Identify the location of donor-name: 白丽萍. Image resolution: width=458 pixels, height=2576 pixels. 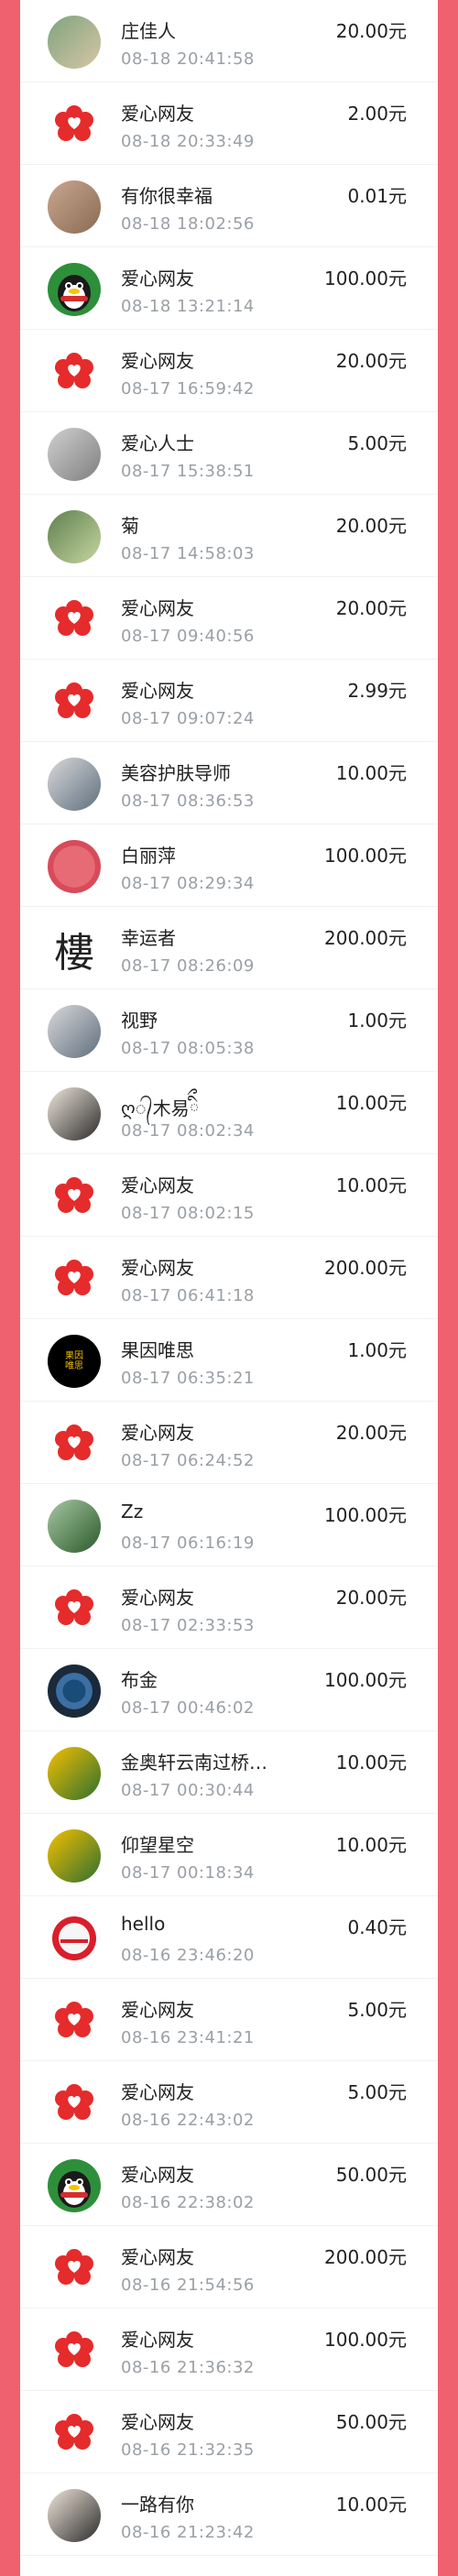
(148, 856).